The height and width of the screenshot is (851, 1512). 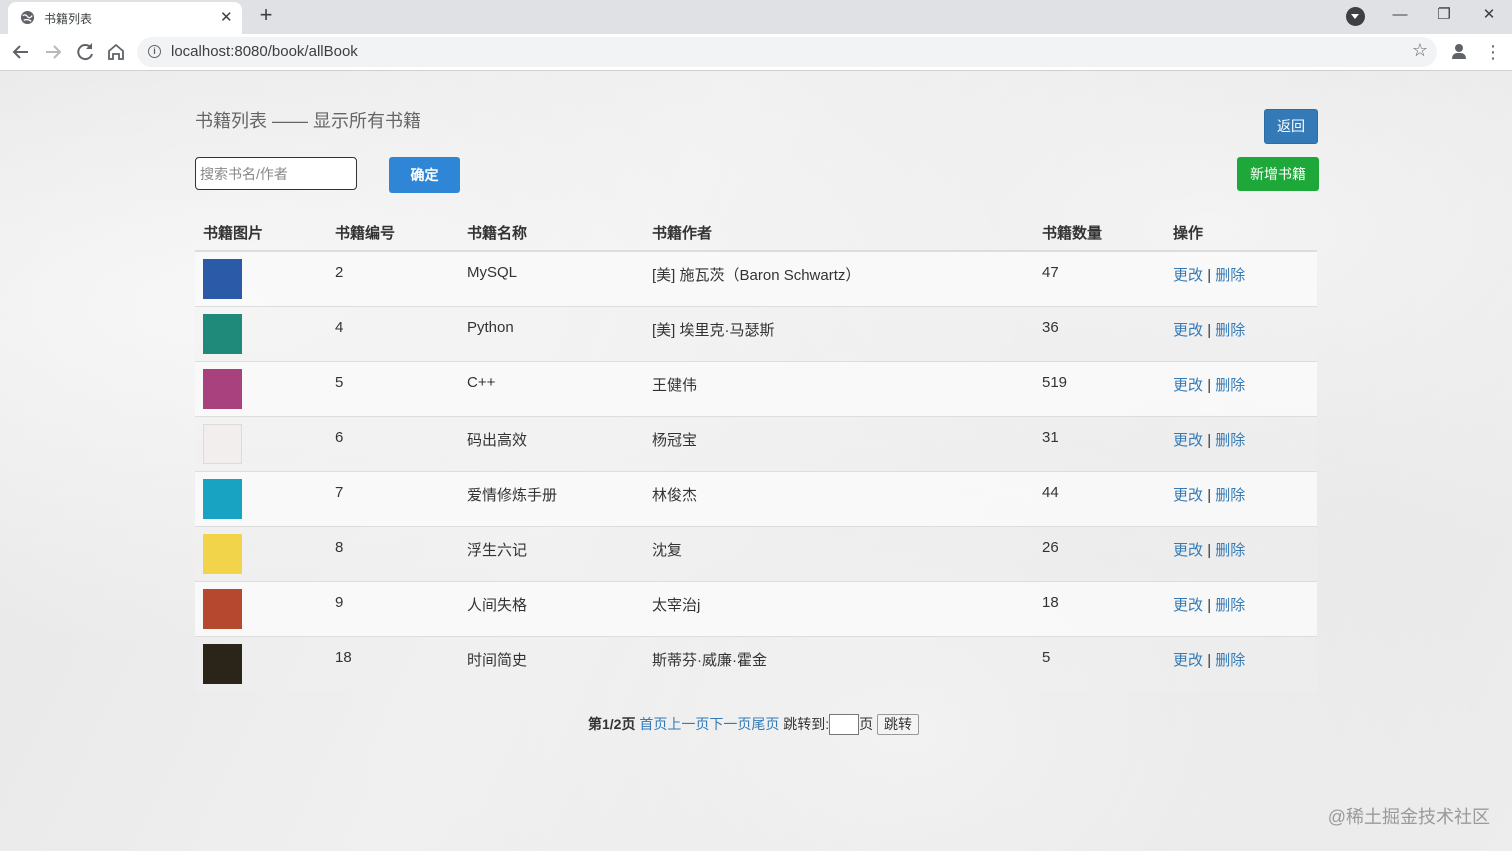 I want to click on book-name: 码出高效, so click(x=551, y=443).